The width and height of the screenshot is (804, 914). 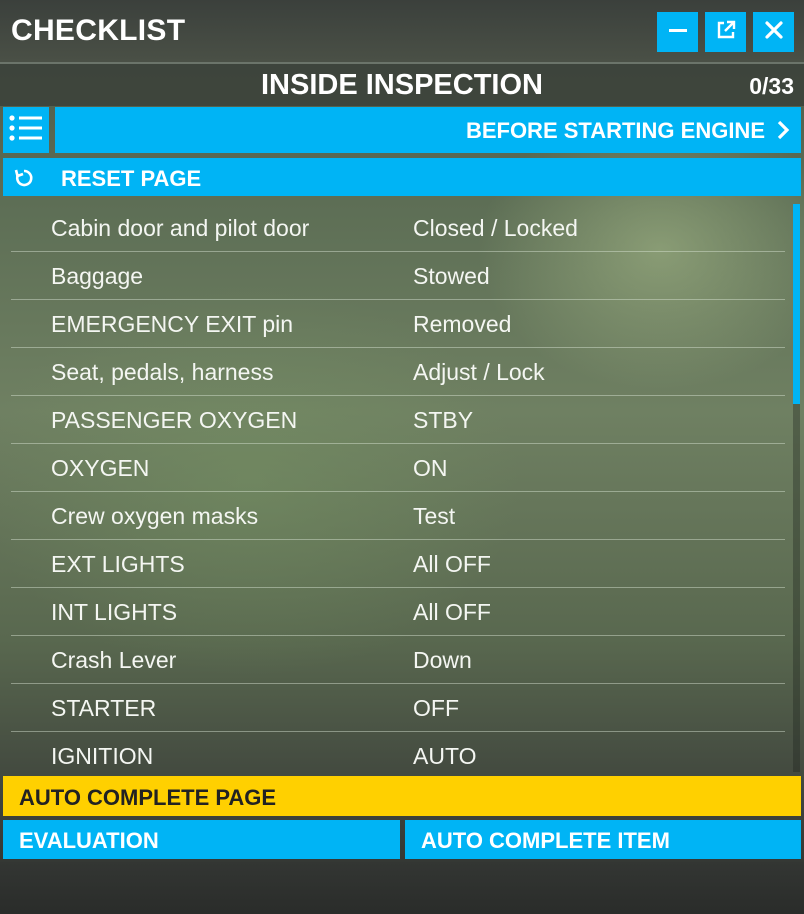 I want to click on close-icon, so click(x=774, y=32).